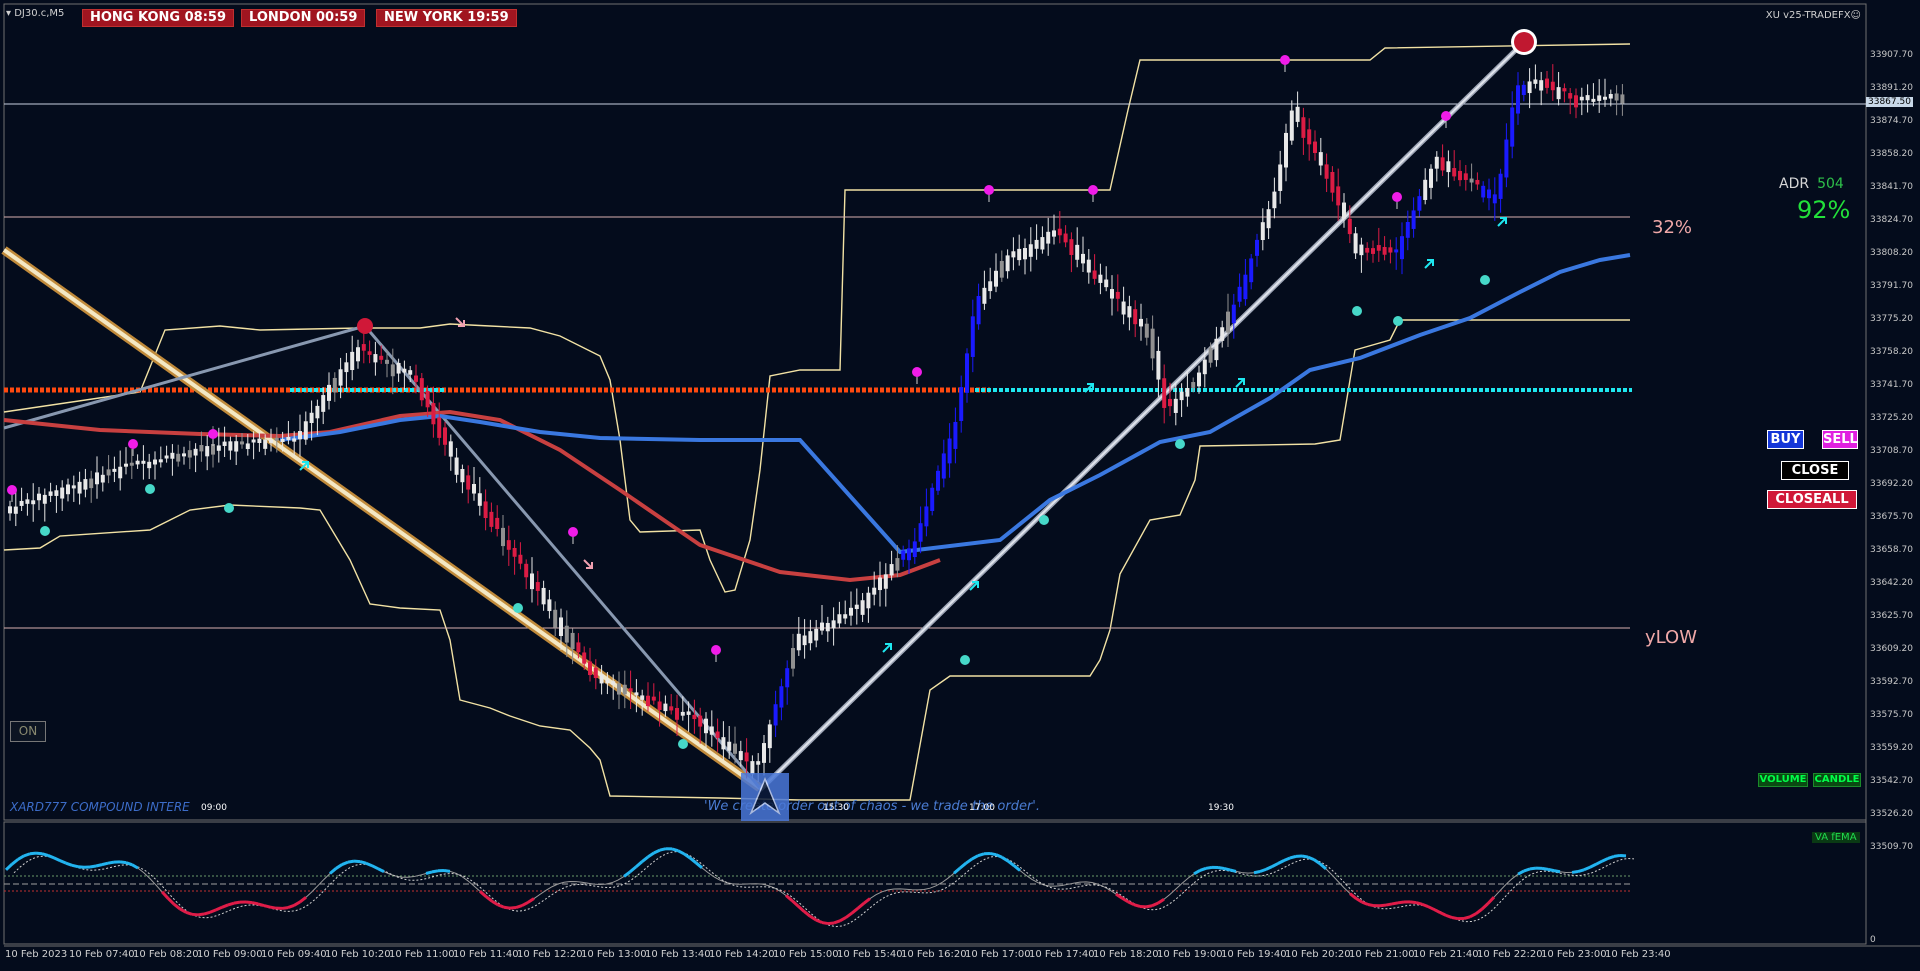  I want to click on sell-button: SELL, so click(1840, 439).